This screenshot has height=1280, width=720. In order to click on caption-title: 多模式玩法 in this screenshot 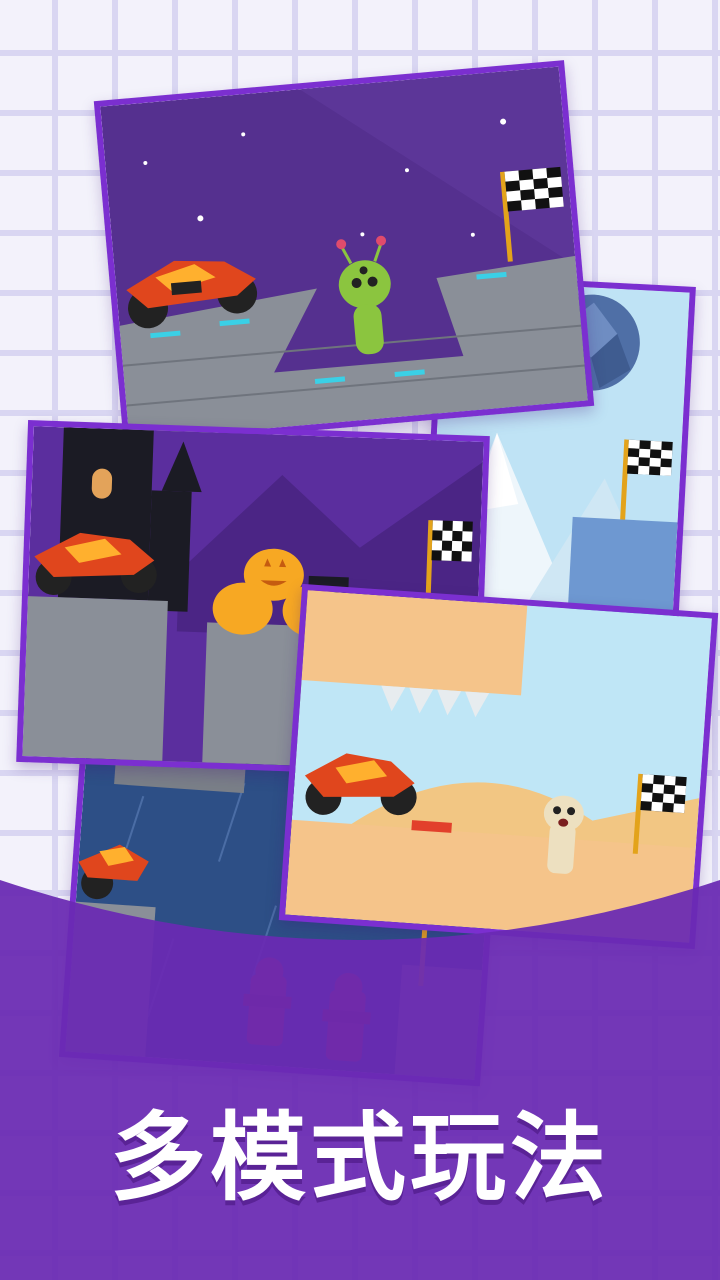, I will do `click(360, 1158)`.